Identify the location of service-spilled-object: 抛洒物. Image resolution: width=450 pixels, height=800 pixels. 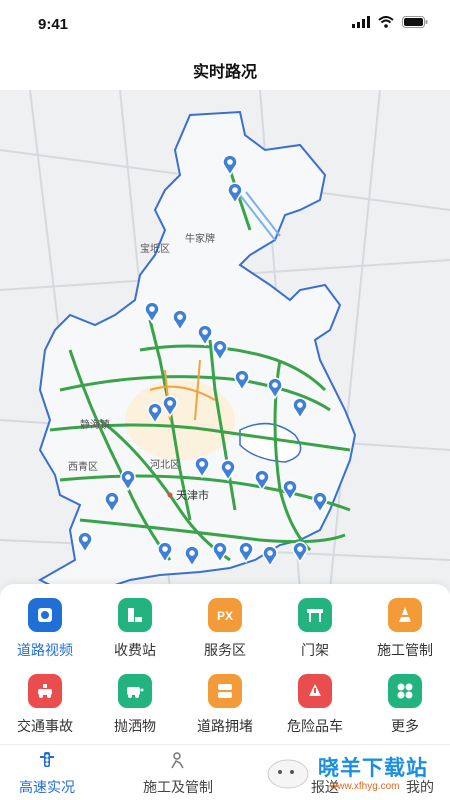
(135, 702).